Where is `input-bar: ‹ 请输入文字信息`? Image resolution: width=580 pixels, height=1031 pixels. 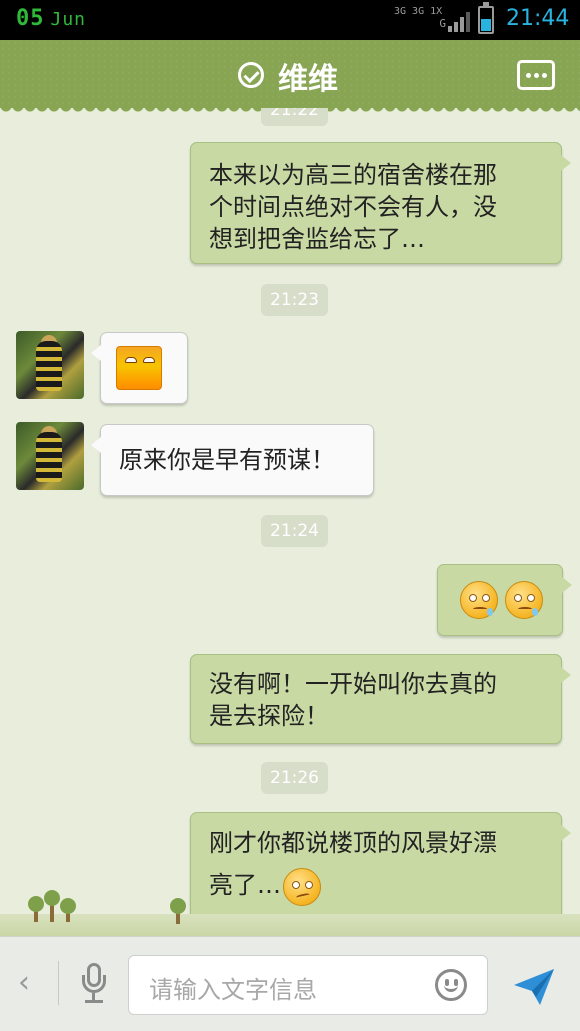
input-bar: ‹ 请输入文字信息 is located at coordinates (290, 983).